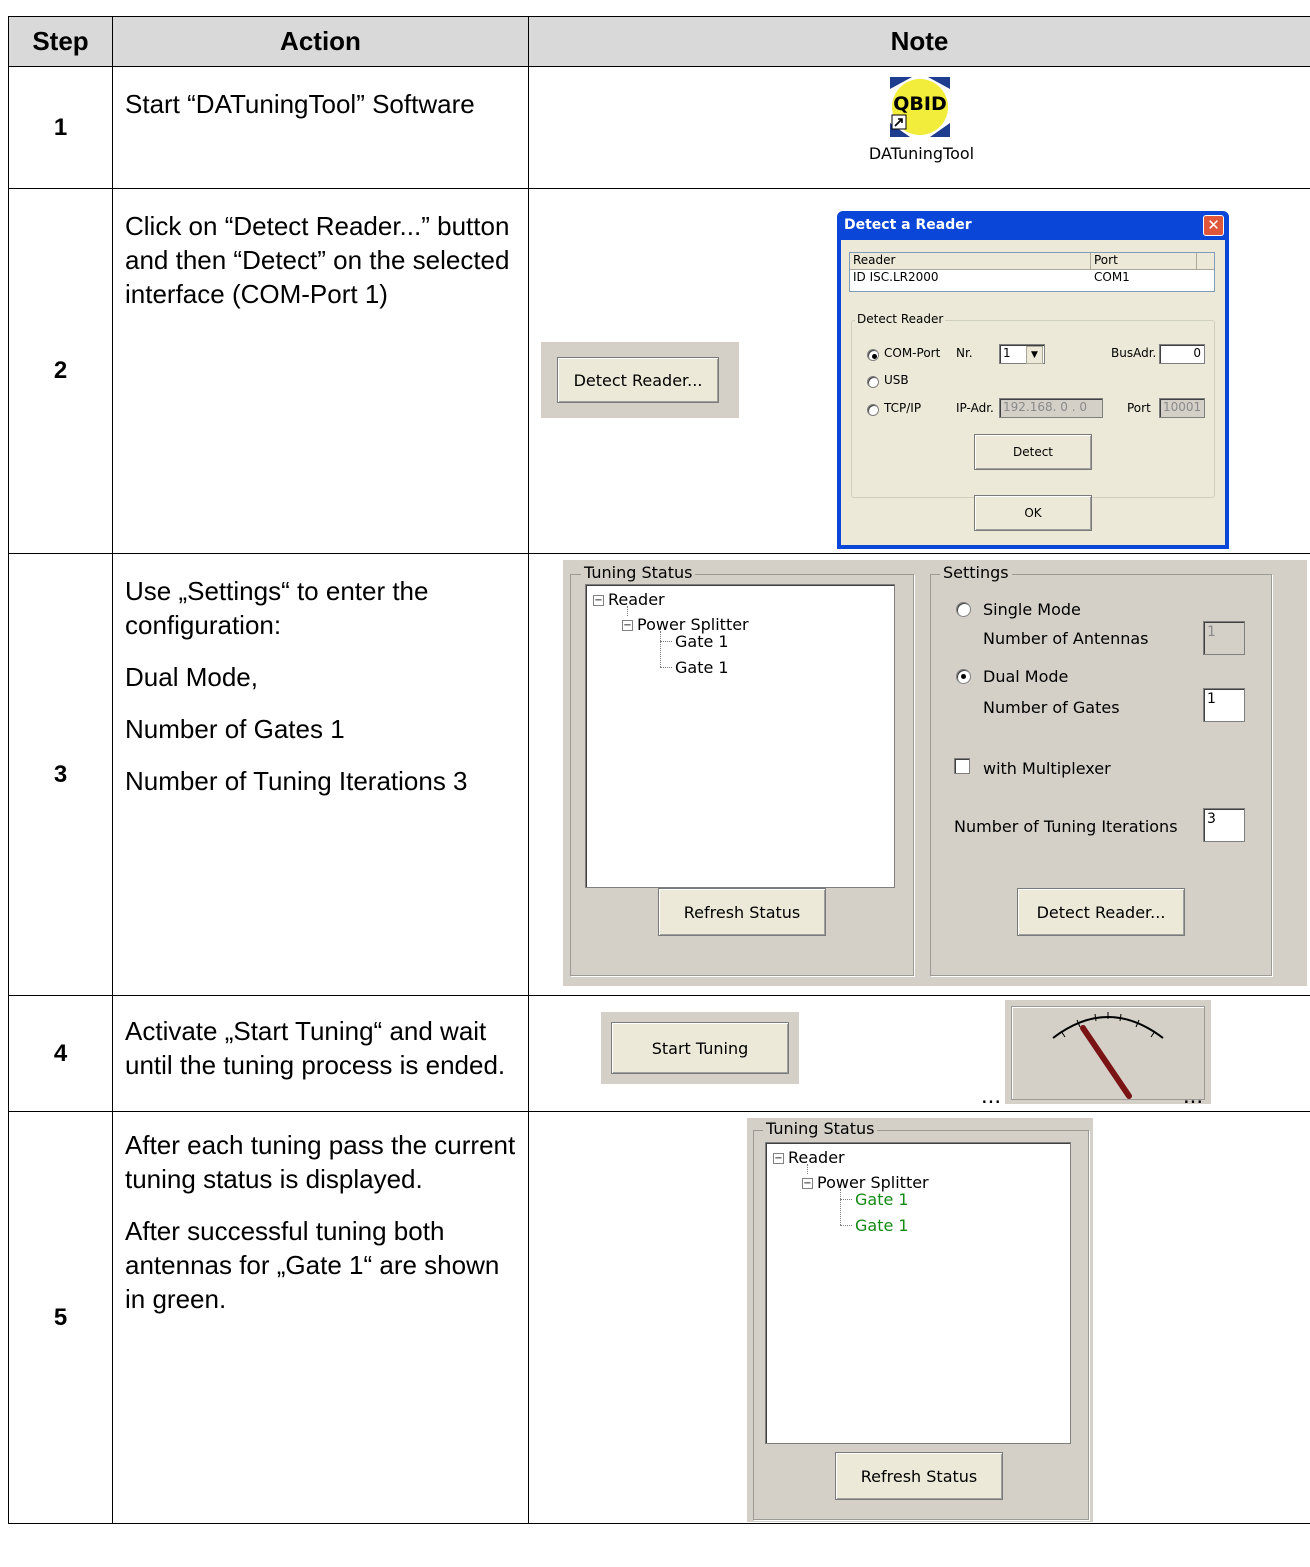 This screenshot has height=1567, width=1310. I want to click on tcpip-label: TCP/IP, so click(903, 408).